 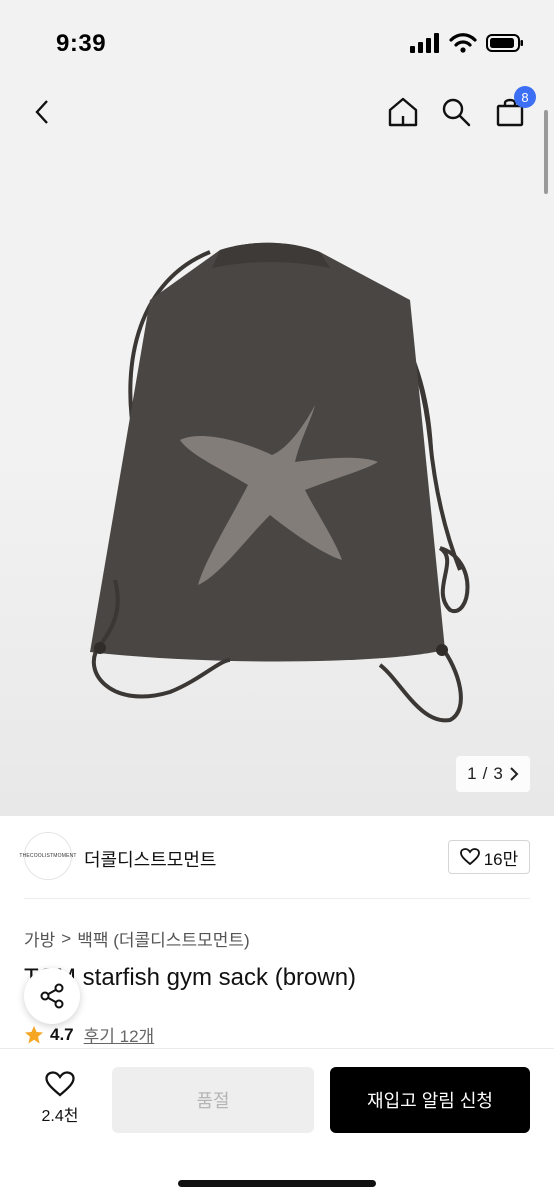 I want to click on divider, so click(x=277, y=898).